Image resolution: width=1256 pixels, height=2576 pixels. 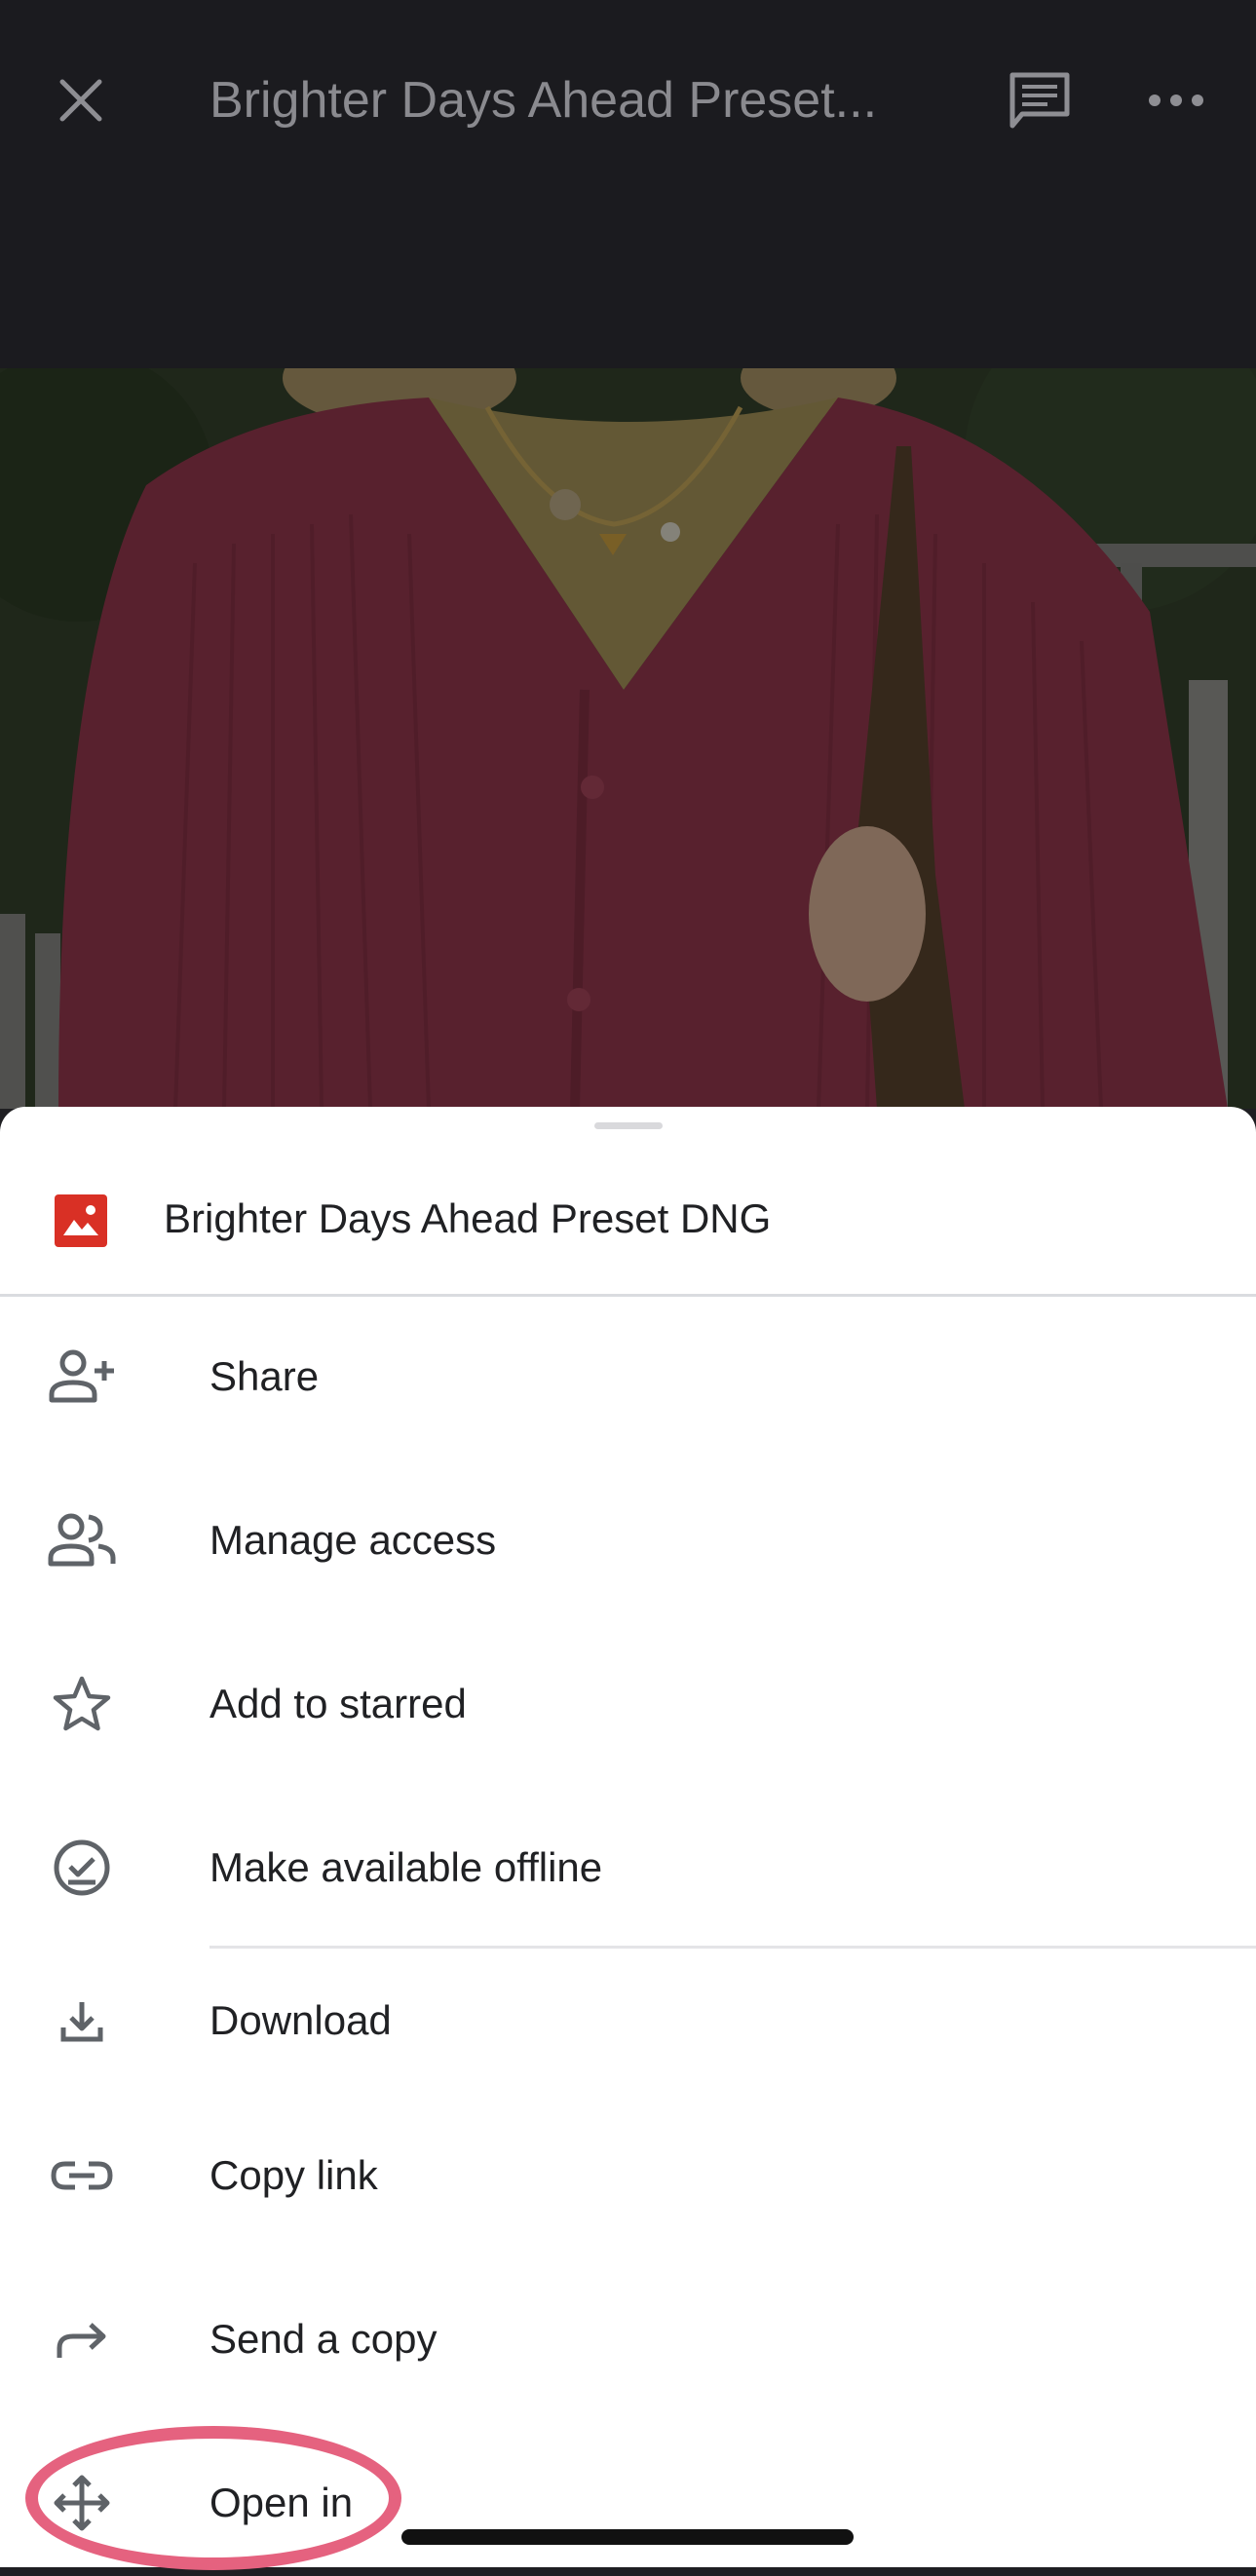 I want to click on close-icon, so click(x=80, y=100).